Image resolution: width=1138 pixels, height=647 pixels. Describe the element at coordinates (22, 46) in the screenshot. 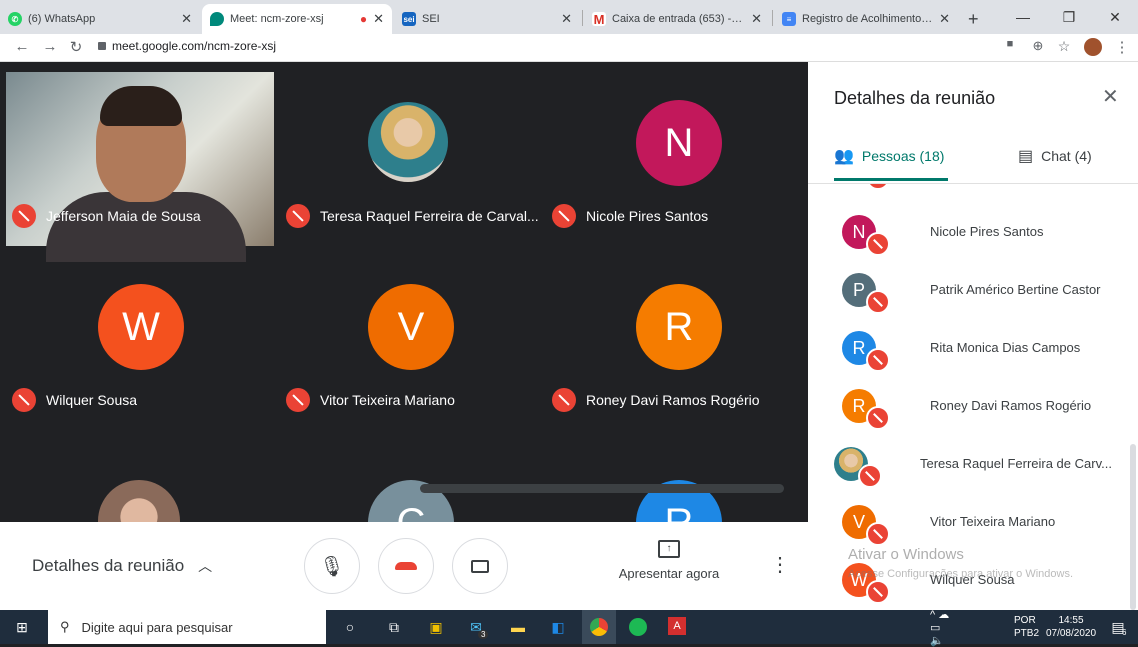

I see `back-icon: ←` at that location.